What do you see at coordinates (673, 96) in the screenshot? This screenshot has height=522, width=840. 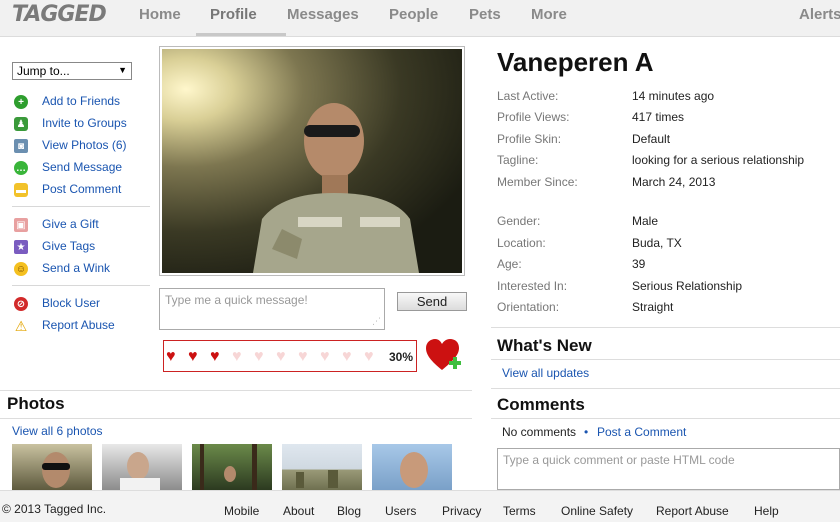 I see `info-value: 14 minutes ago` at bounding box center [673, 96].